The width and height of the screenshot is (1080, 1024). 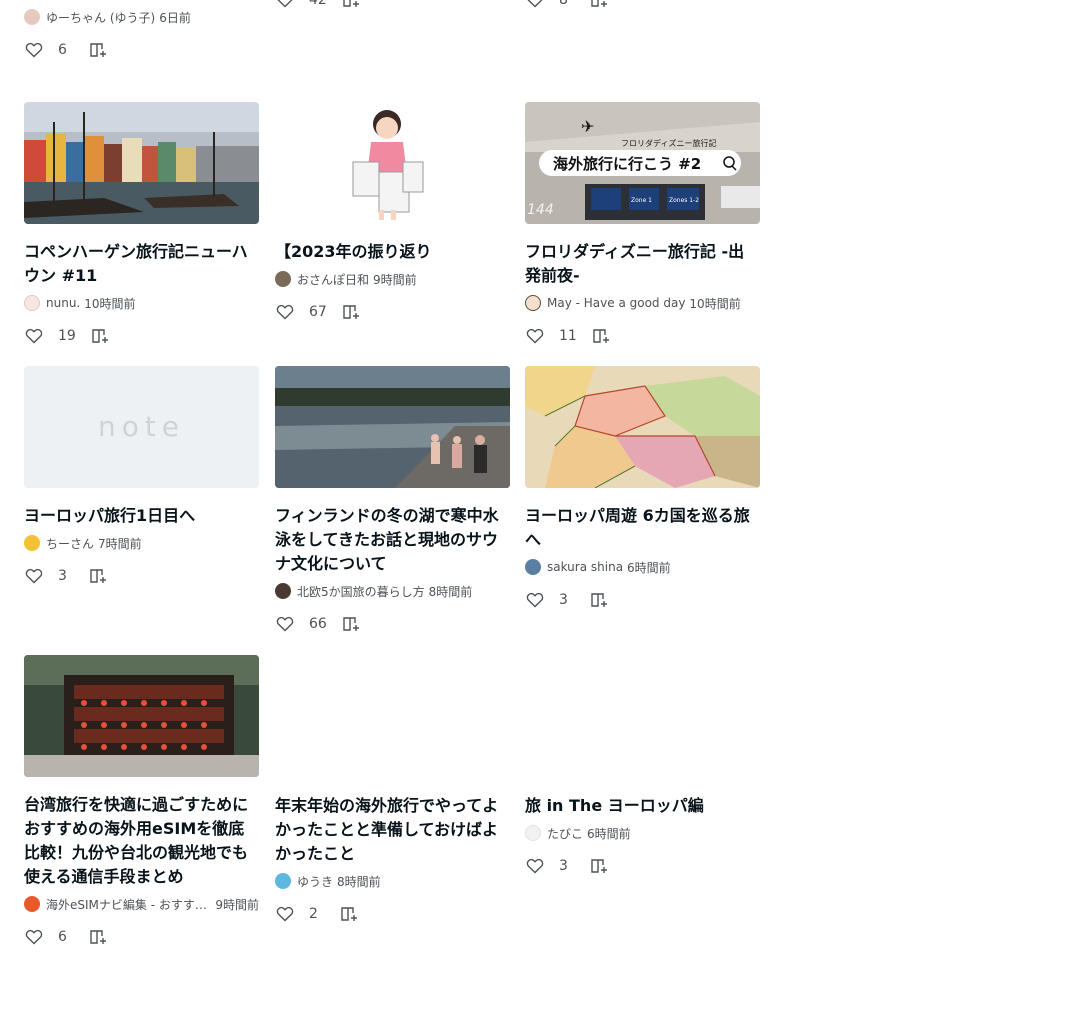 I want to click on like-count: 6, so click(x=62, y=937).